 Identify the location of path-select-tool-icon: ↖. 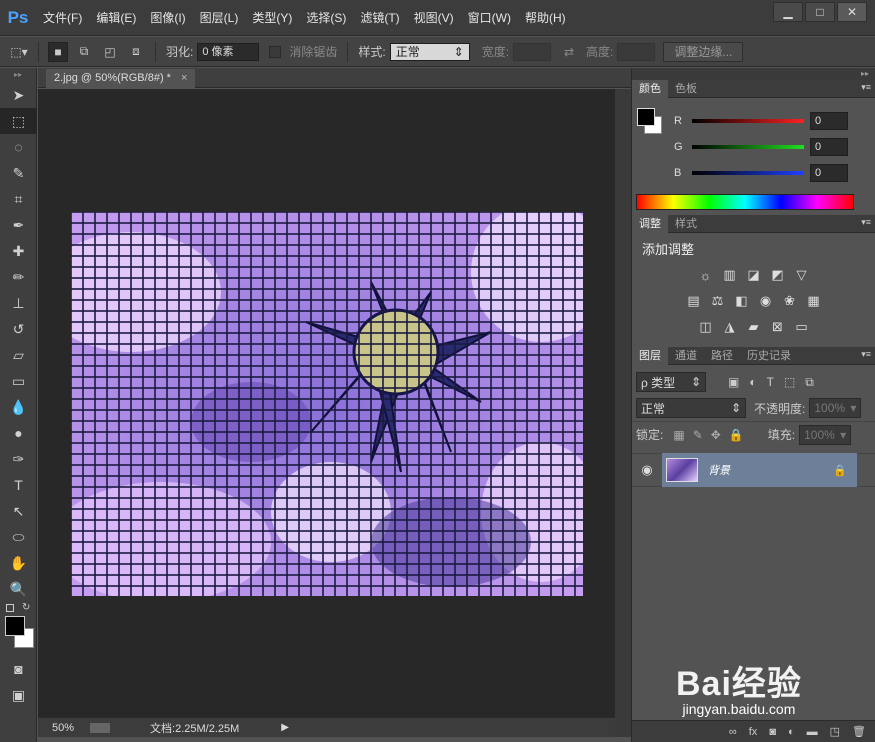
(18, 511).